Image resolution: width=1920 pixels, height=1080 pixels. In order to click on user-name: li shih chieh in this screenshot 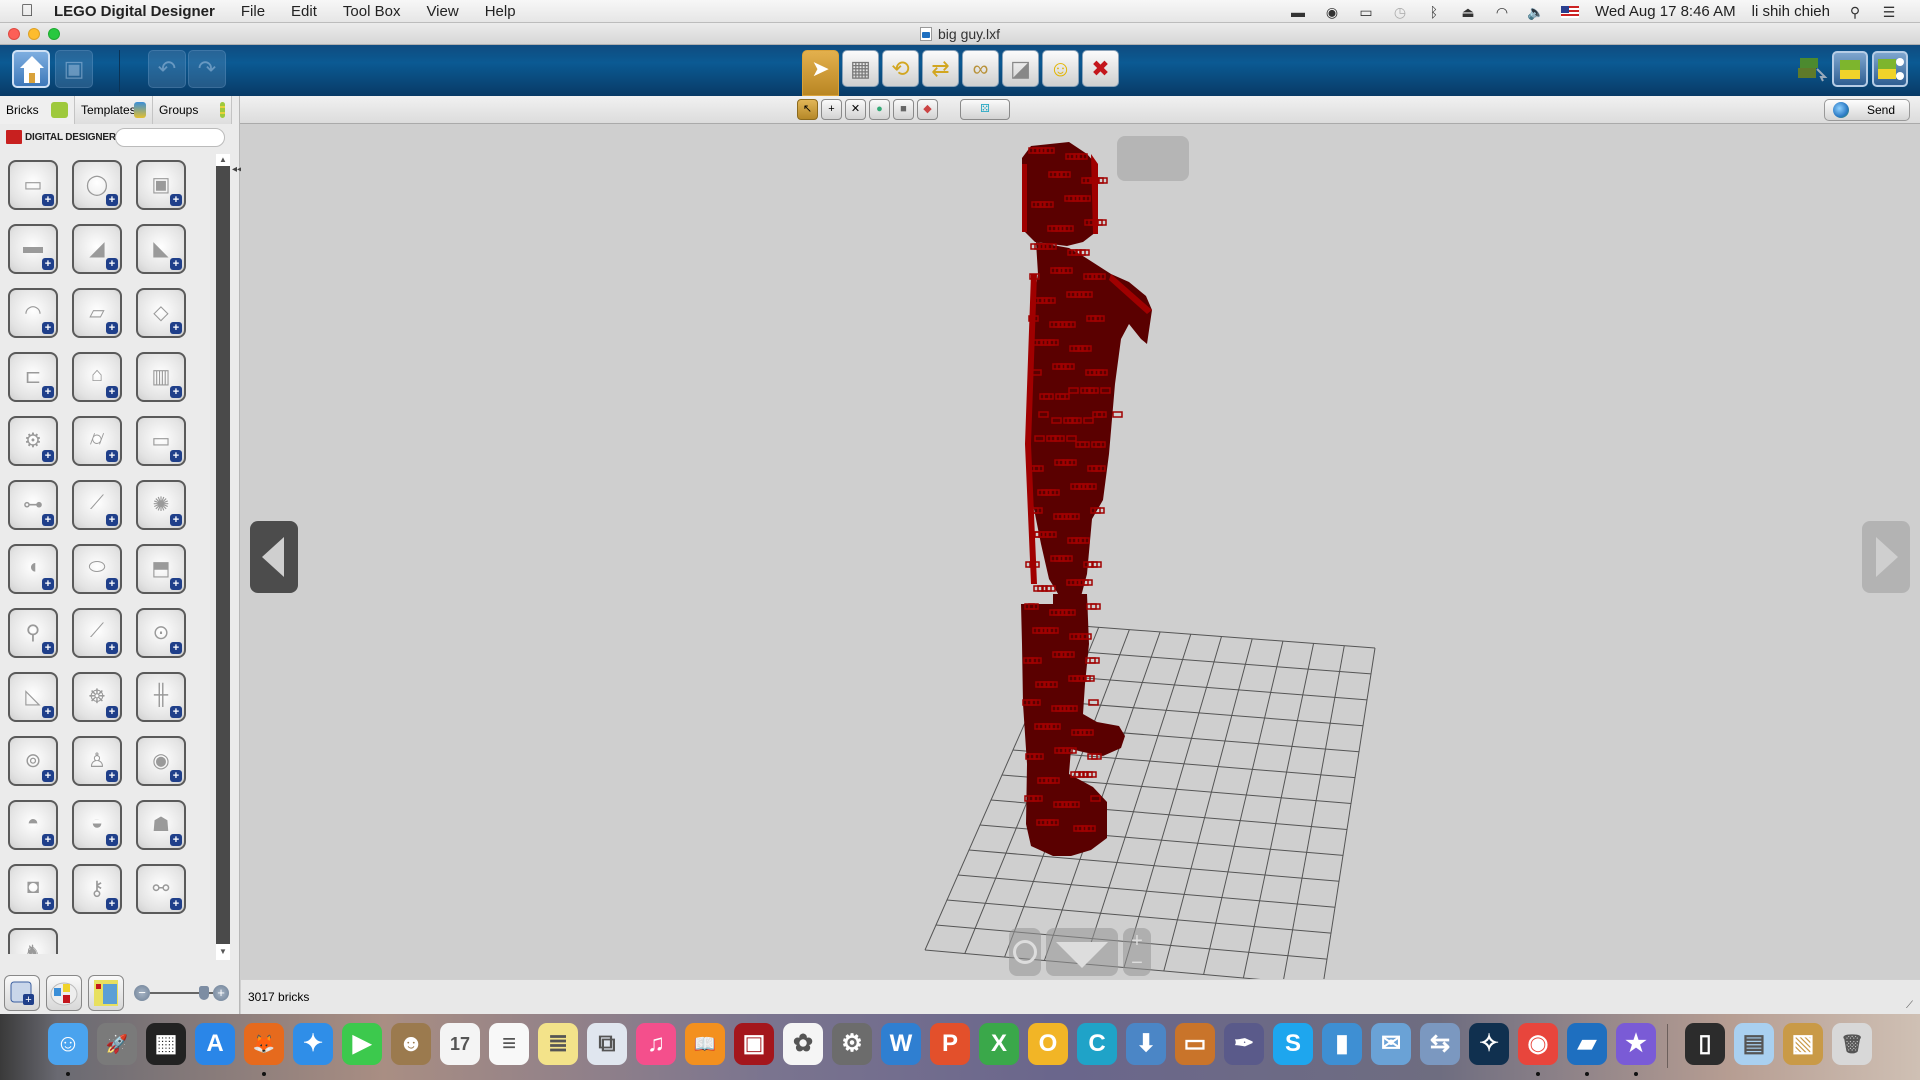, I will do `click(1791, 11)`.